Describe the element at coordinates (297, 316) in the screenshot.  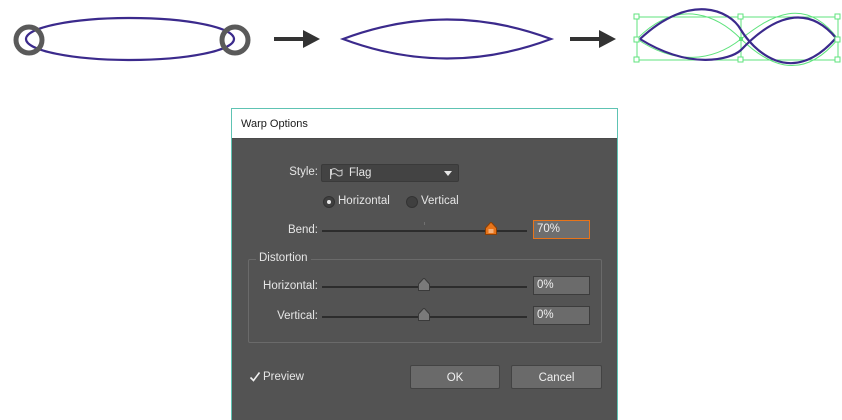
I see `distortion-vertical-label: Vertical:` at that location.